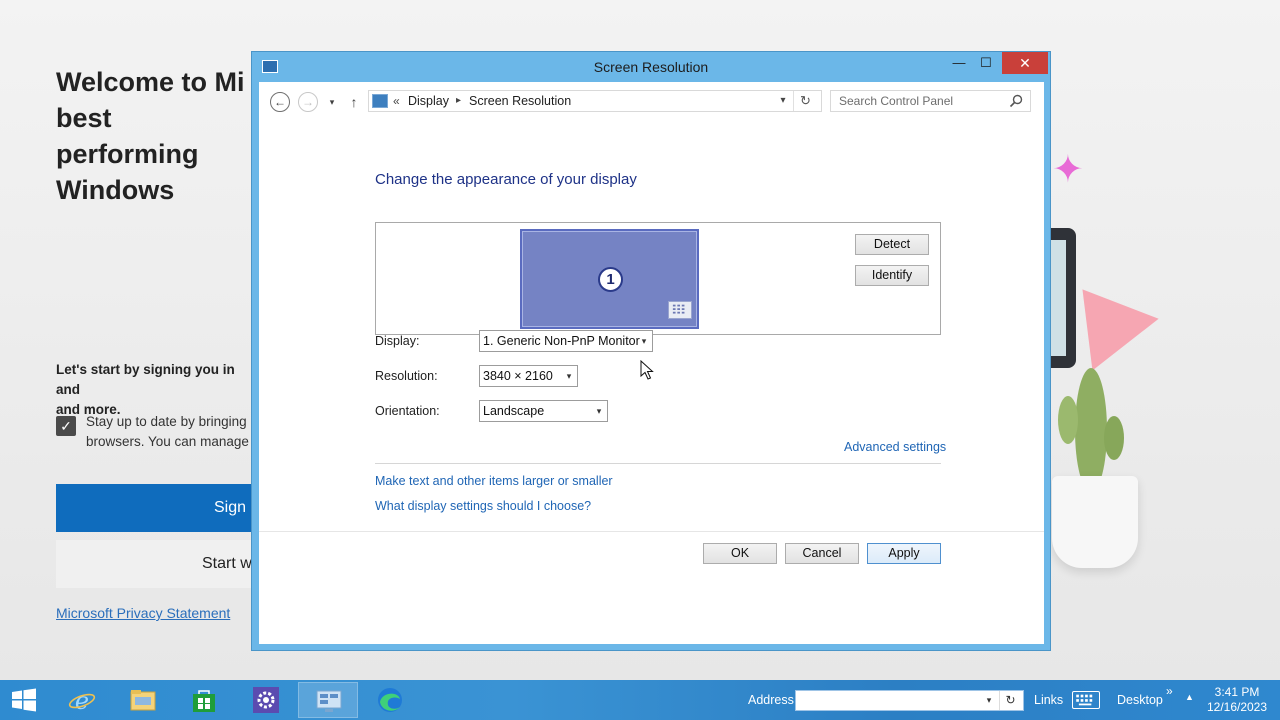  Describe the element at coordinates (396, 101) in the screenshot. I see `breadcrumb-overflow: «` at that location.